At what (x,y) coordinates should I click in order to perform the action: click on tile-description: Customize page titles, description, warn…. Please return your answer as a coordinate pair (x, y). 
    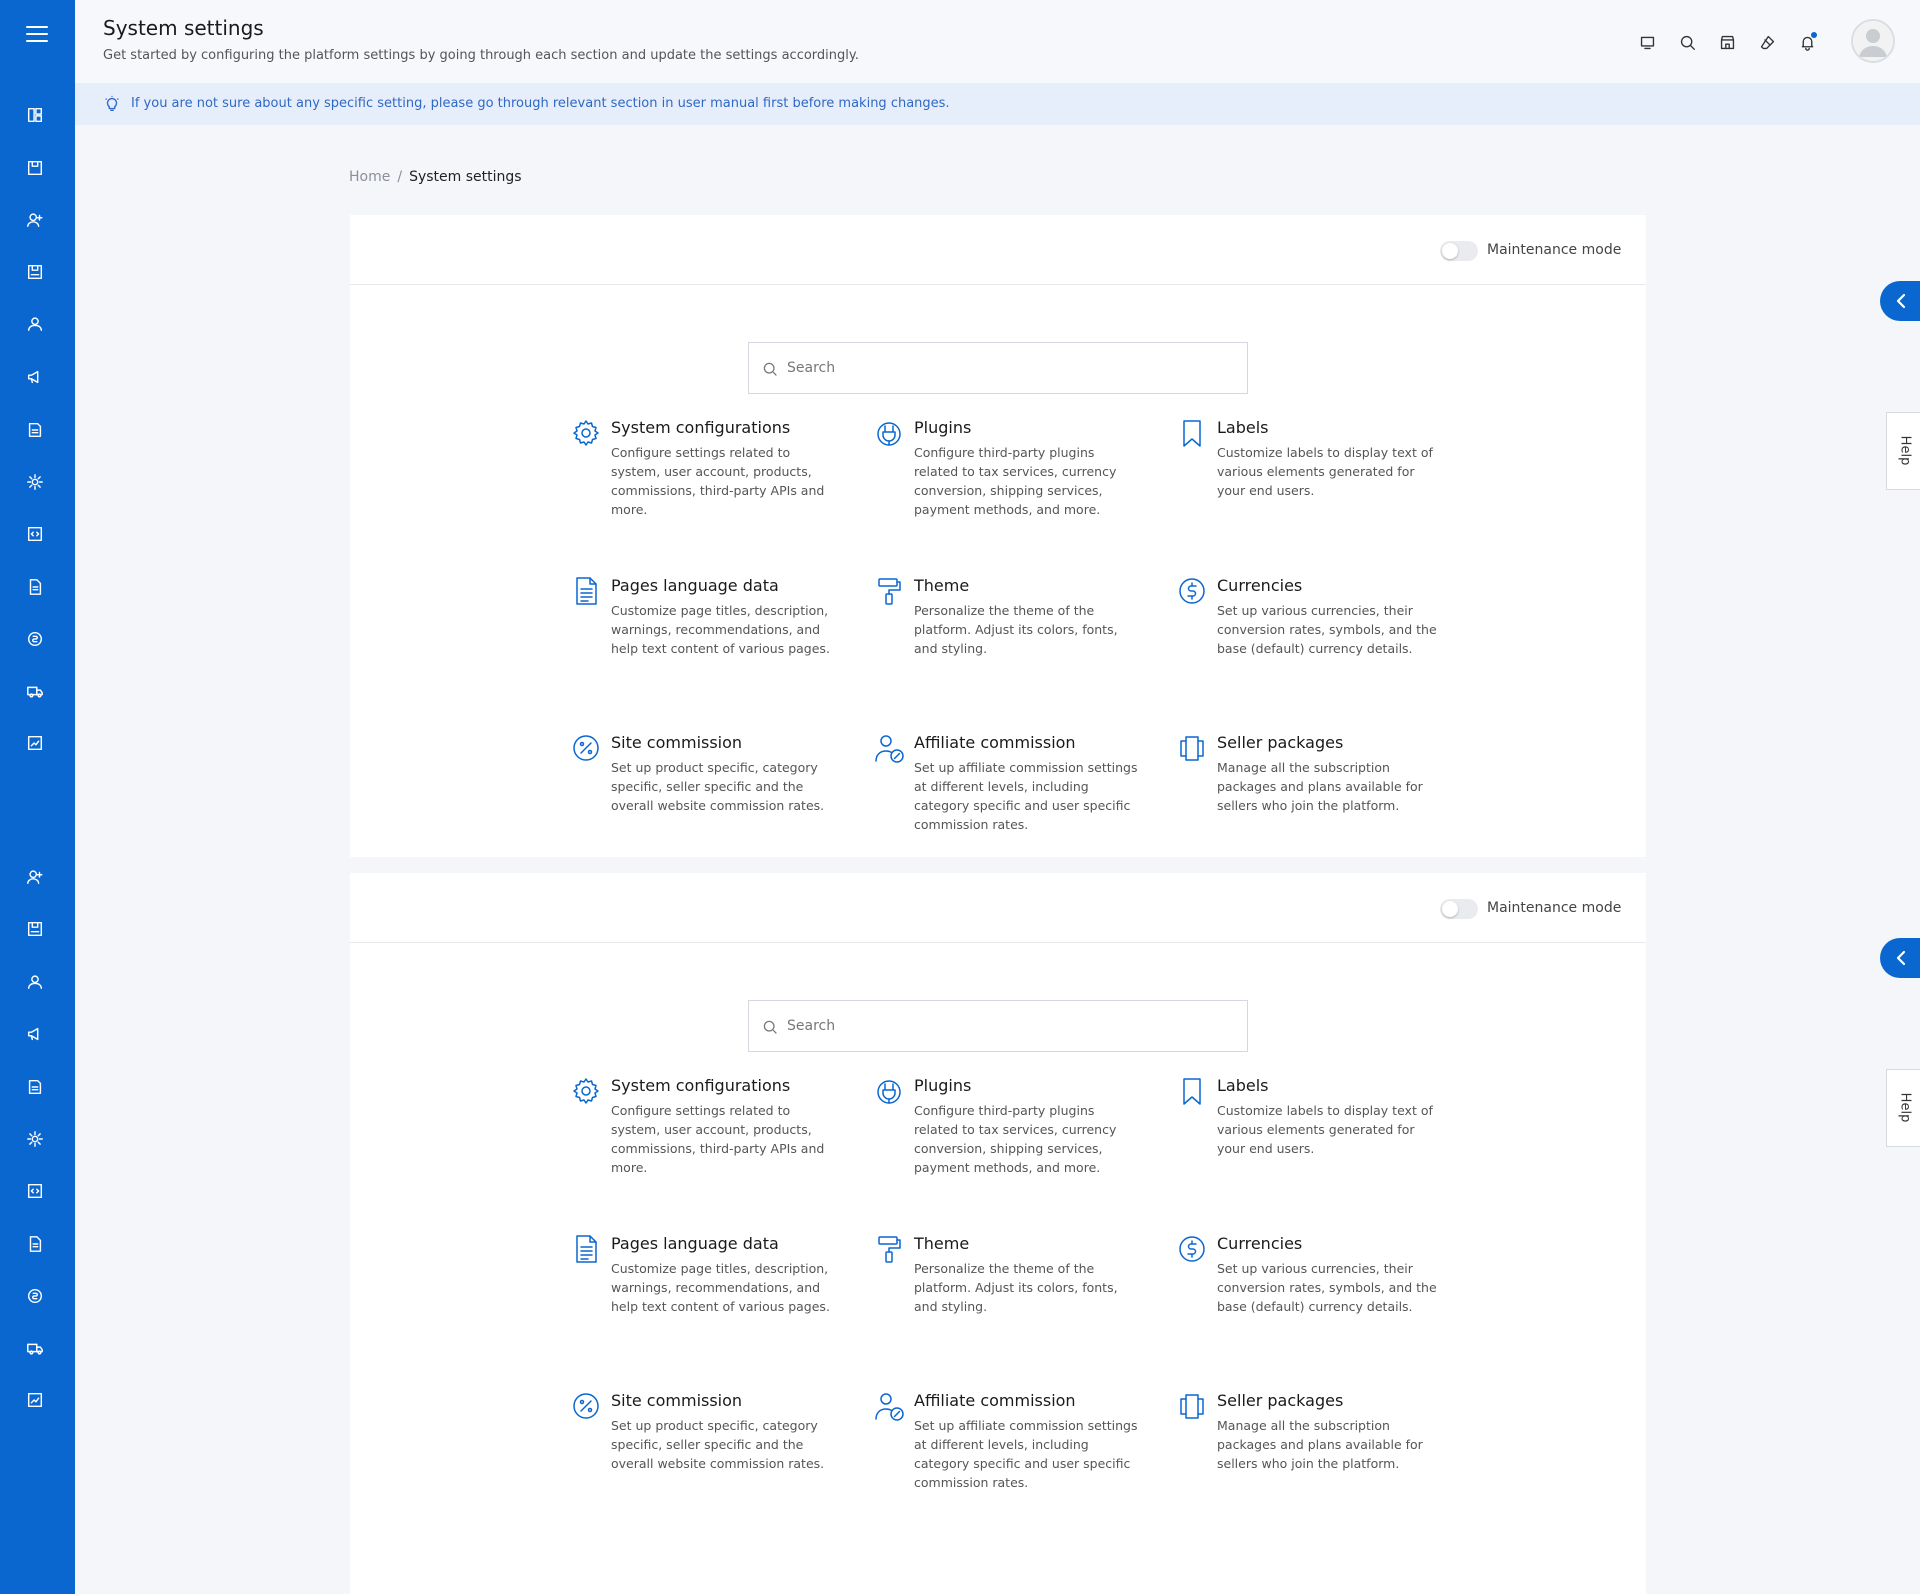
    Looking at the image, I should click on (720, 1287).